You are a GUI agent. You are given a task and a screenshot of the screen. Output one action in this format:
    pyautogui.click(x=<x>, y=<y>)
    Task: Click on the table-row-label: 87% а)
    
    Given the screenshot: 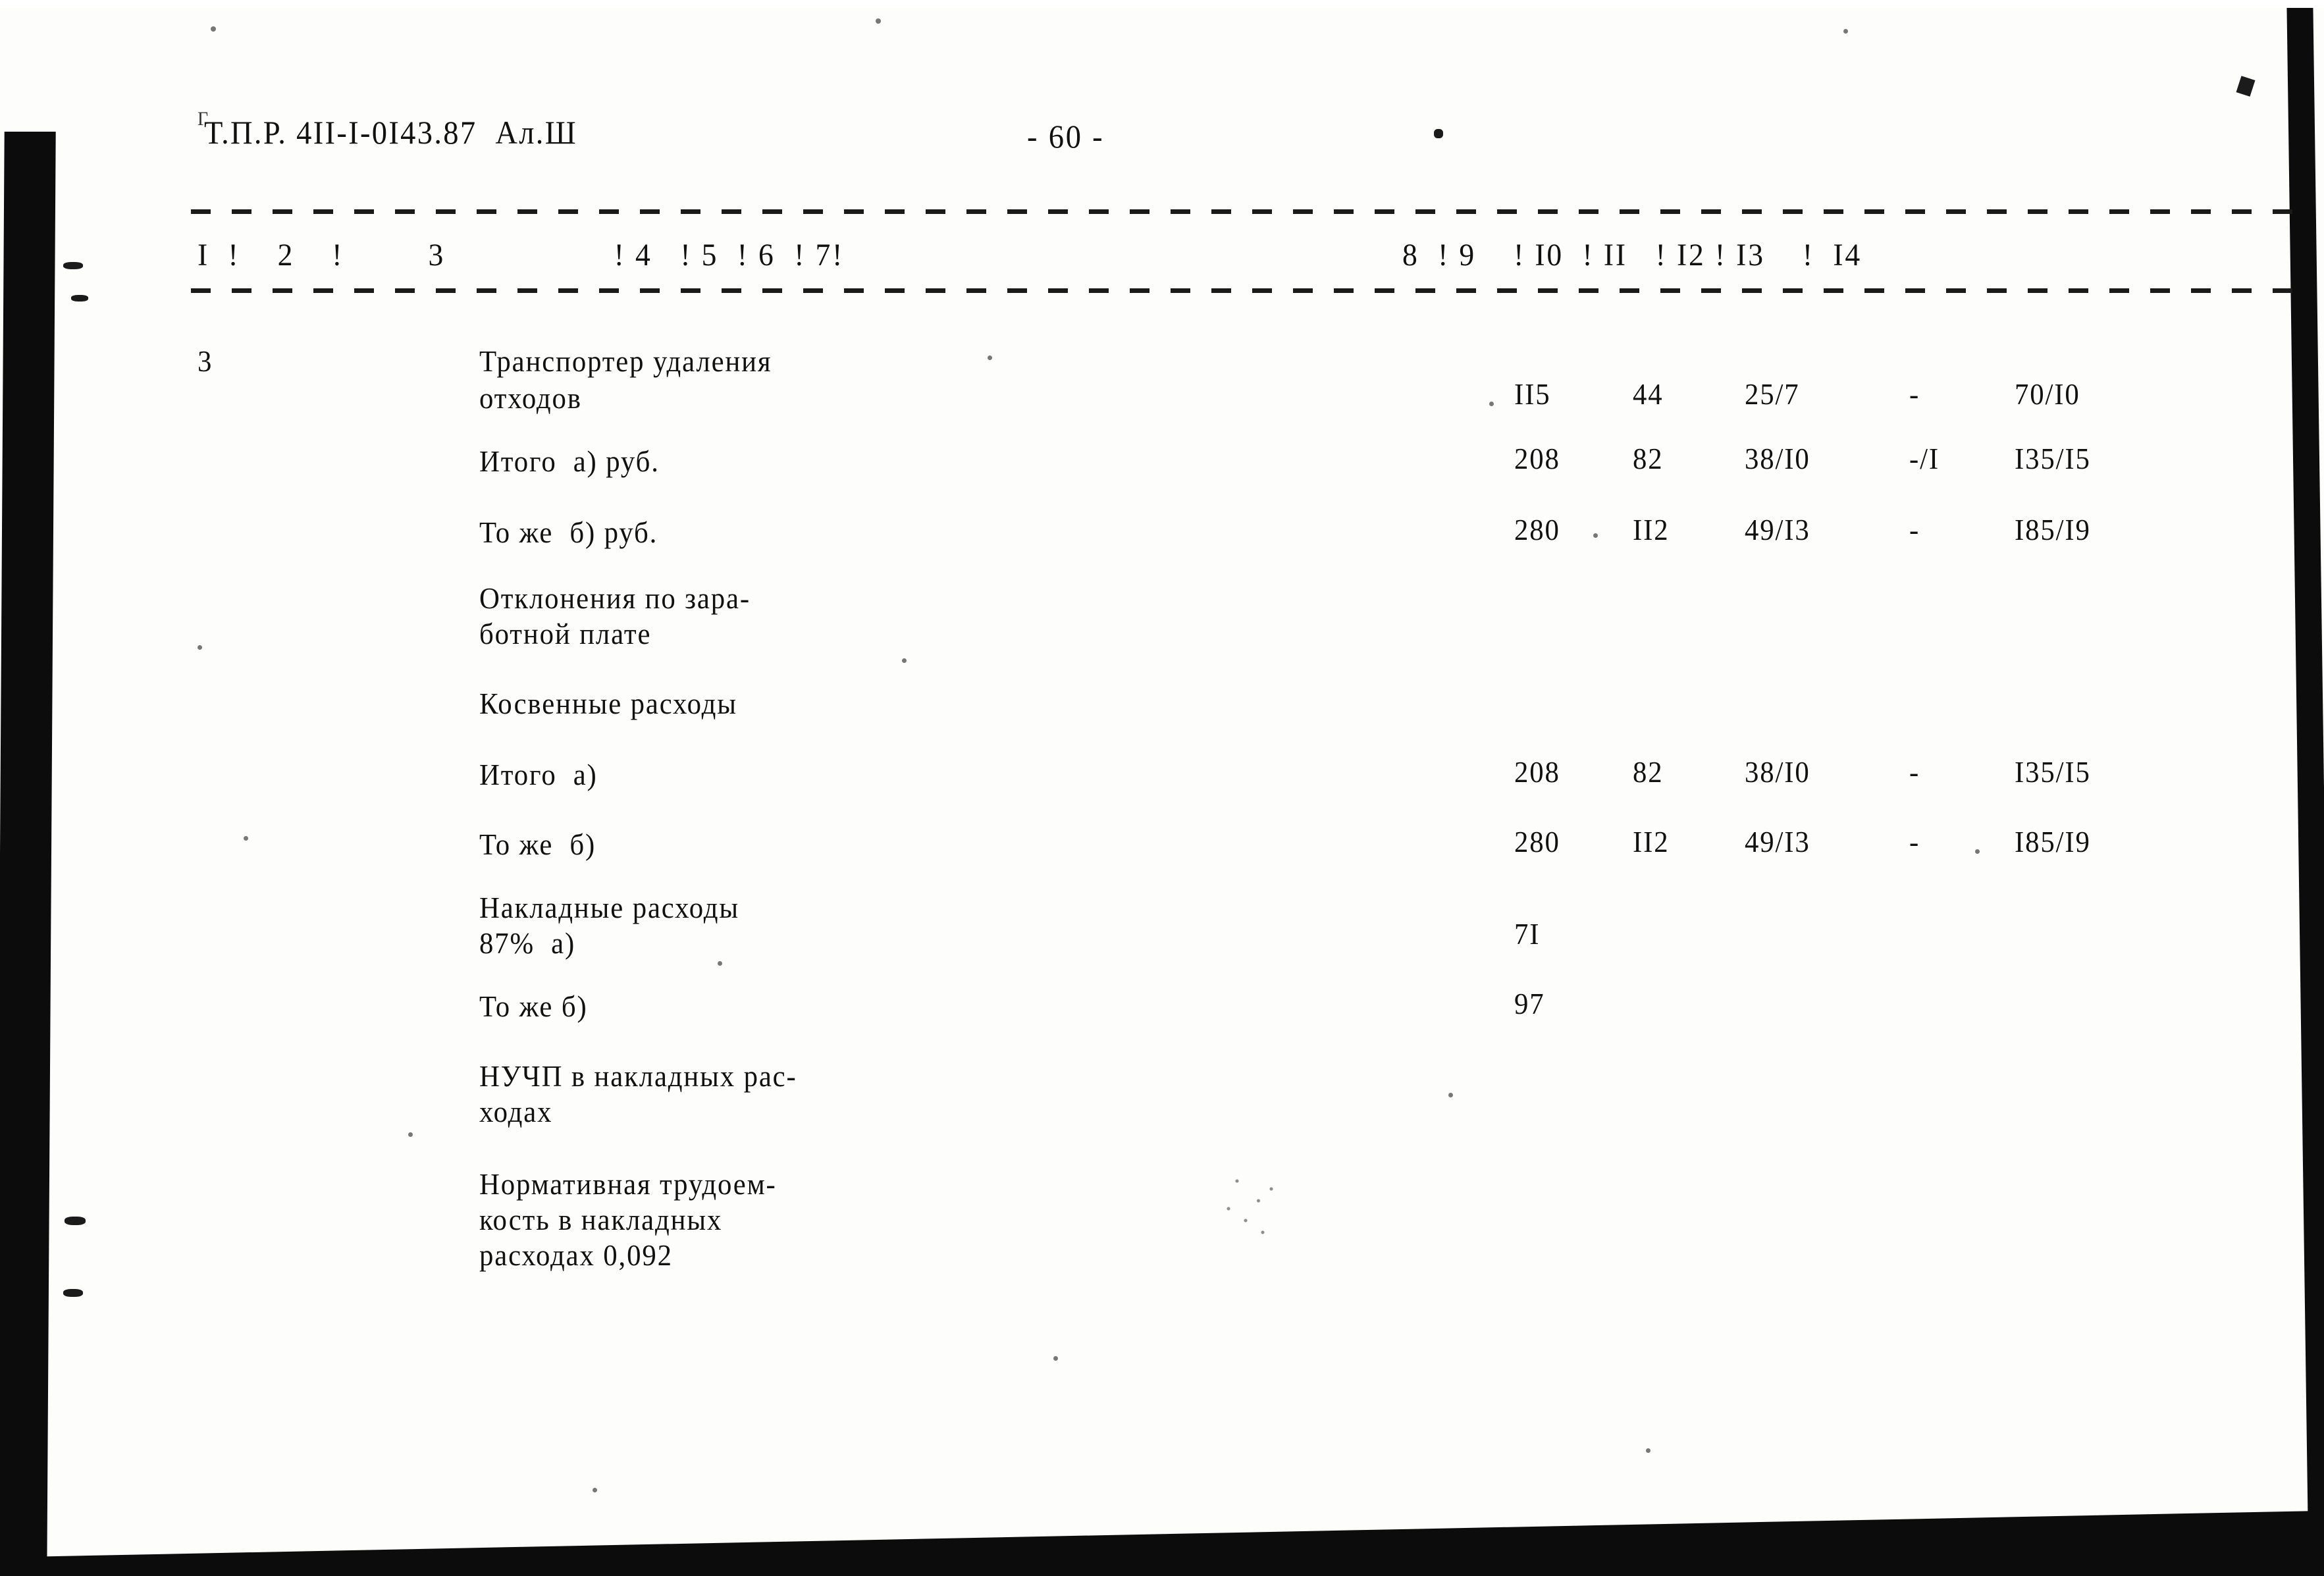 What is the action you would take?
    pyautogui.click(x=527, y=943)
    